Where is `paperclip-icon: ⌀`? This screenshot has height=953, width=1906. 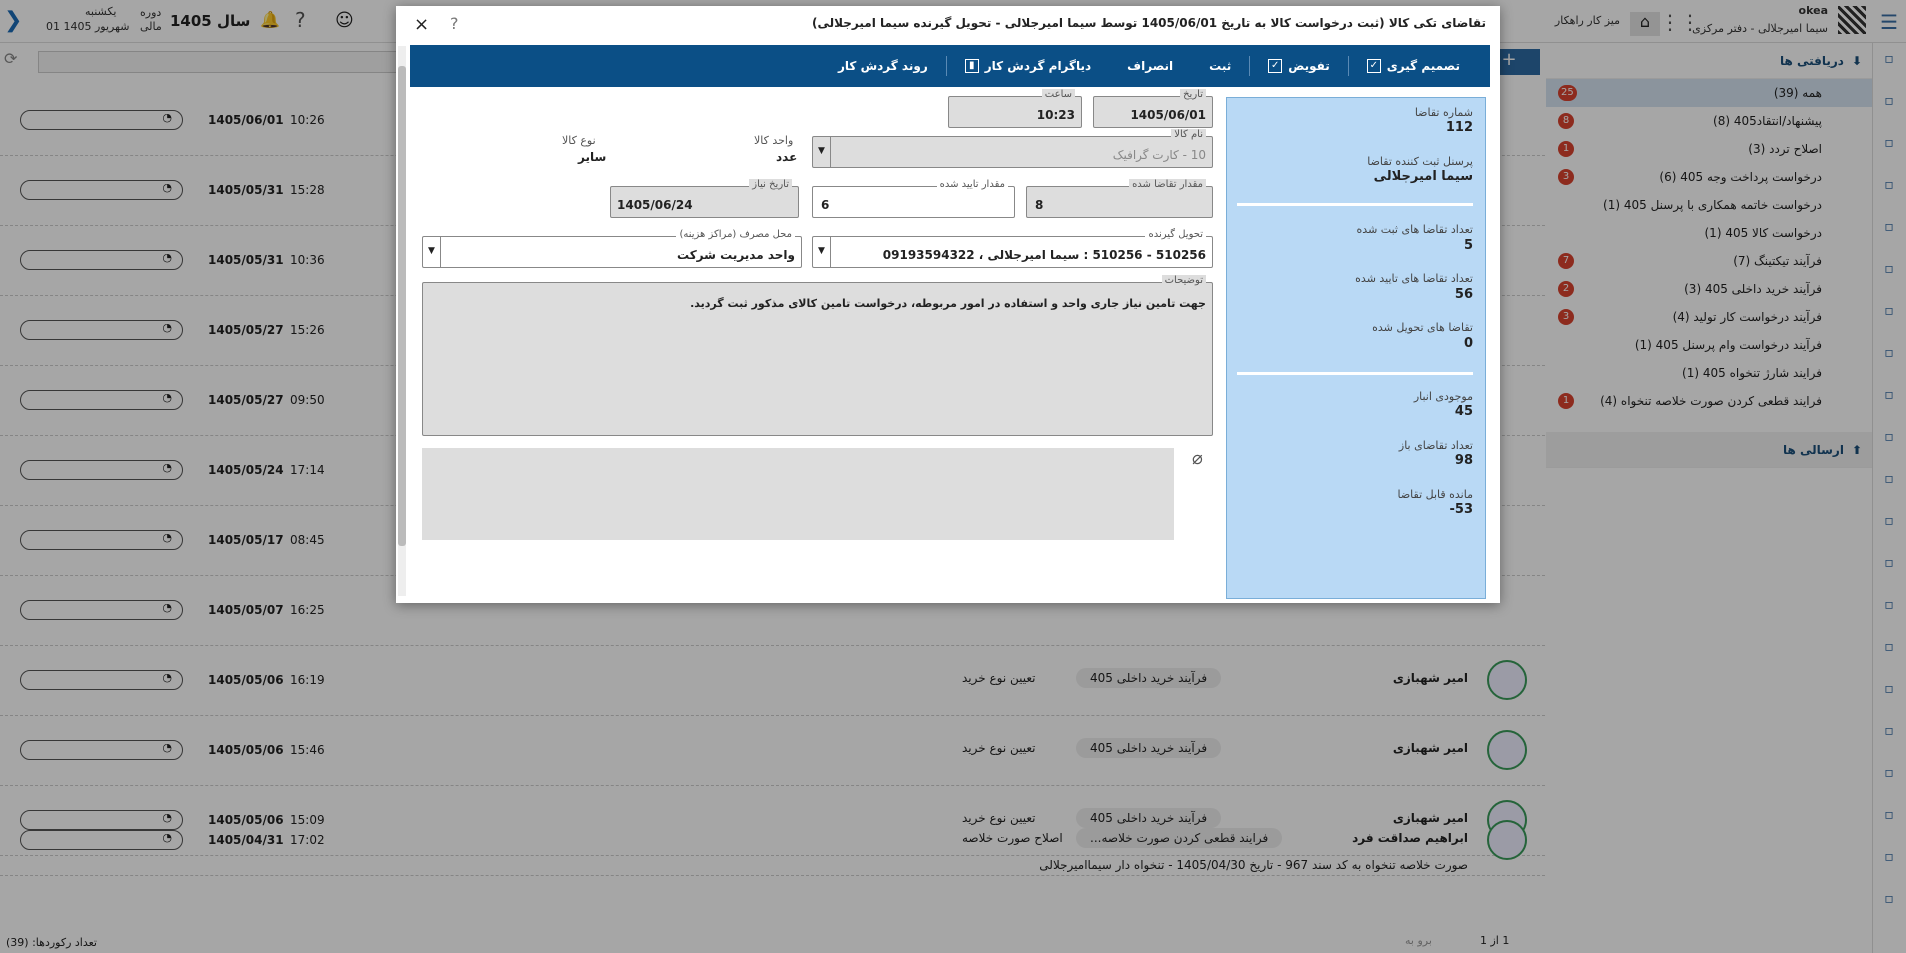 paperclip-icon: ⌀ is located at coordinates (1197, 458).